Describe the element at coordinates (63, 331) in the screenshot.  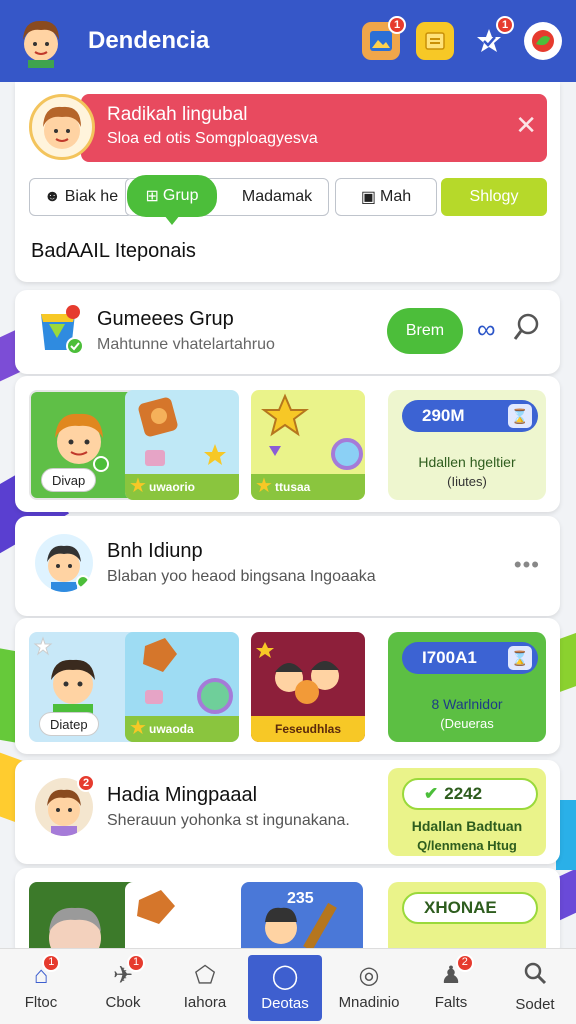
I see `bucket-icon` at that location.